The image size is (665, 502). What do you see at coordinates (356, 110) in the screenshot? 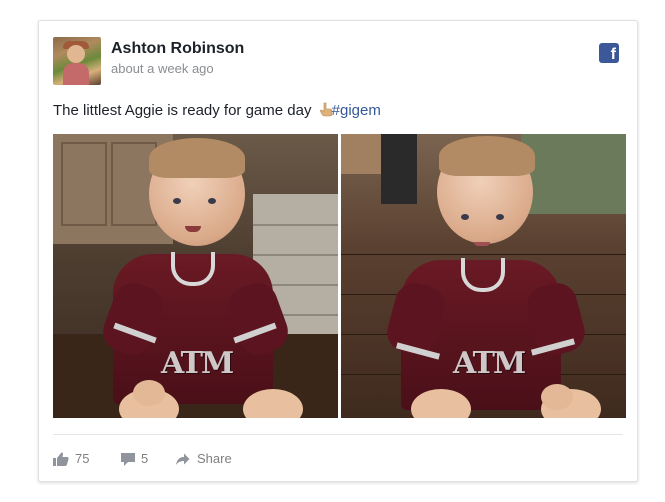
I see `hashtag-link: #gigem` at bounding box center [356, 110].